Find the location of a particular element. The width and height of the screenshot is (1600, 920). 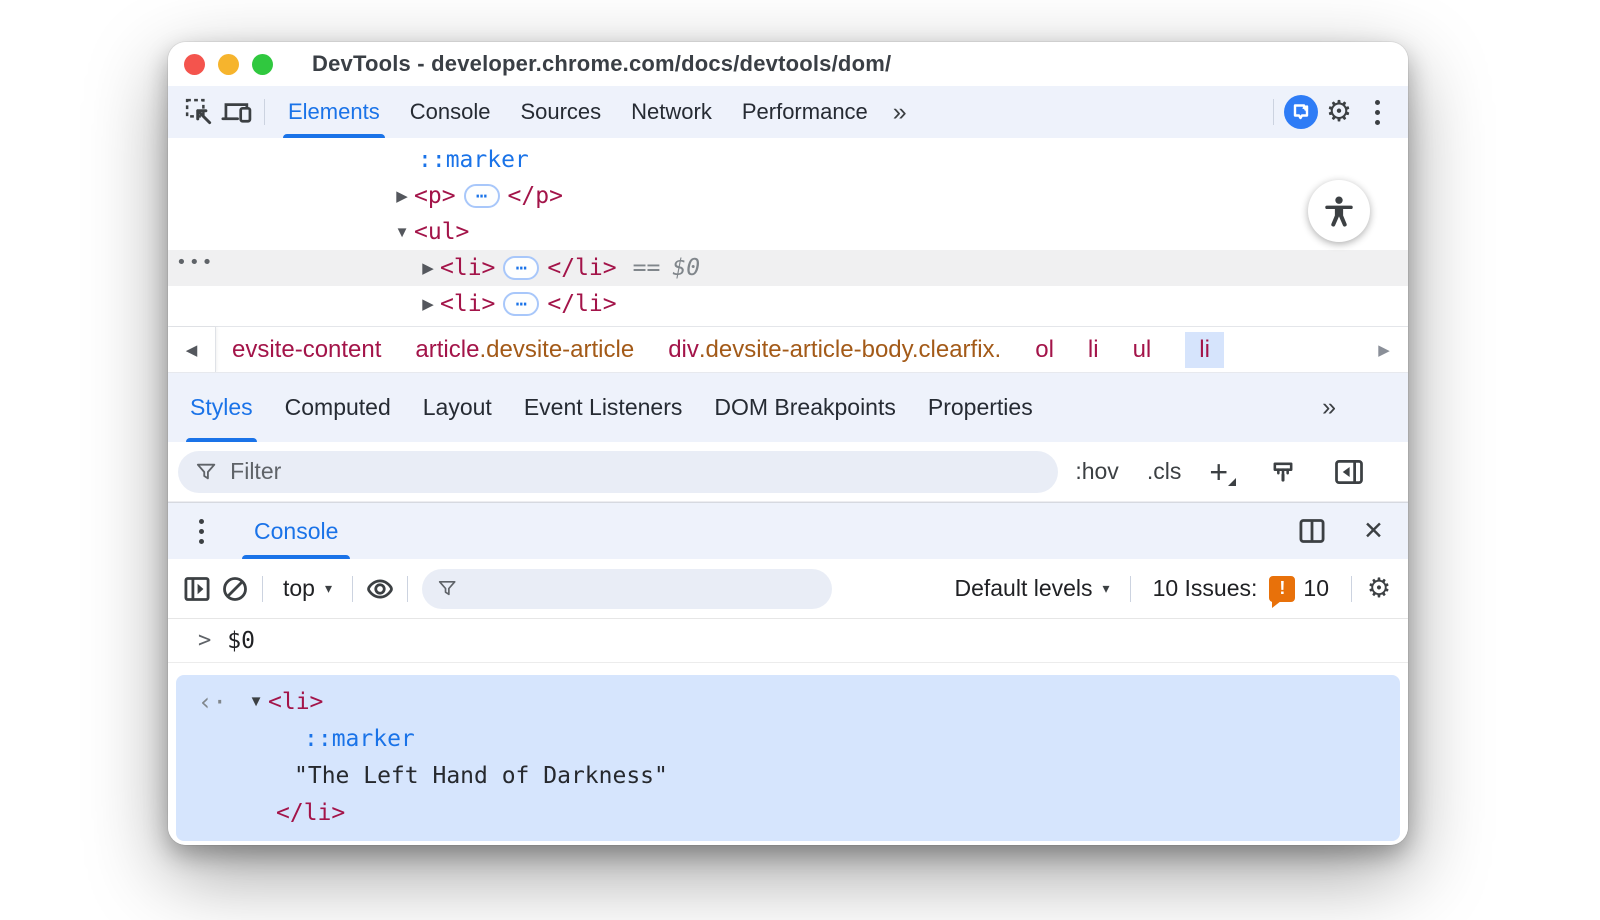

tree-row-marker: ::marker is located at coordinates (788, 160).